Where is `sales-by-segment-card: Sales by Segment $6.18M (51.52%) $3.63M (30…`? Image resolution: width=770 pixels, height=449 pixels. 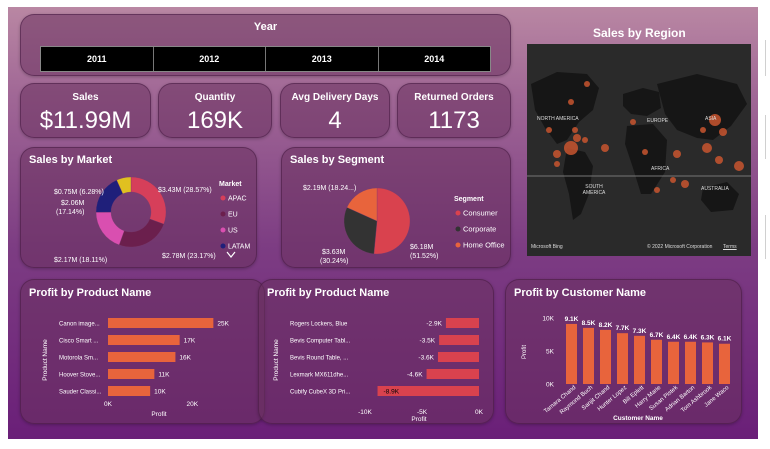
sales-by-segment-card: Sales by Segment $6.18M (51.52%) $3.63M (30… is located at coordinates (396, 207).